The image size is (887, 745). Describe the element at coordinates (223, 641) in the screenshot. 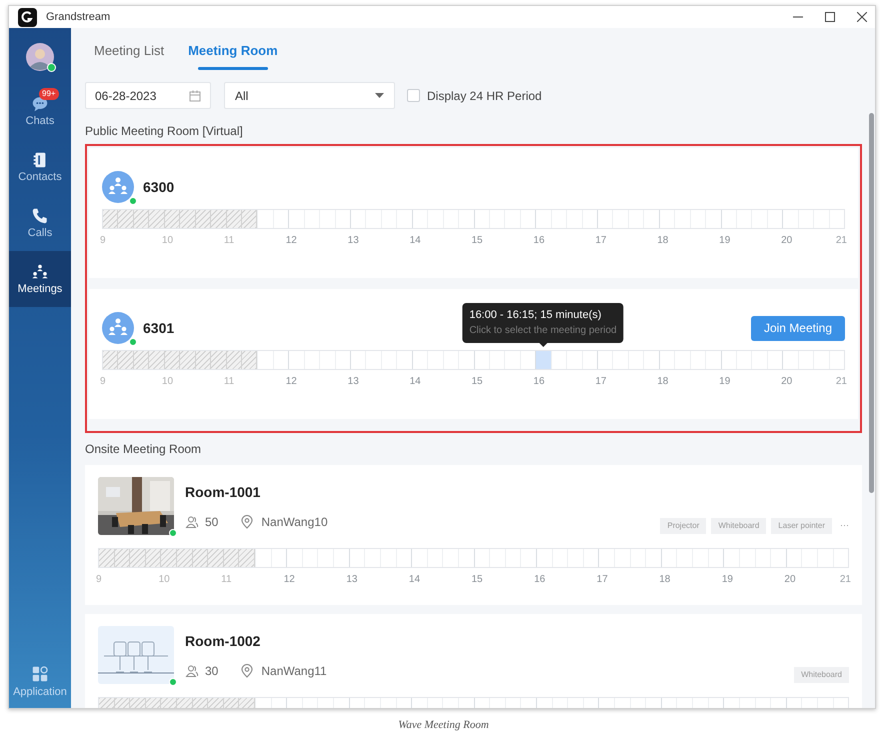

I see `room-name: Room-1002` at that location.